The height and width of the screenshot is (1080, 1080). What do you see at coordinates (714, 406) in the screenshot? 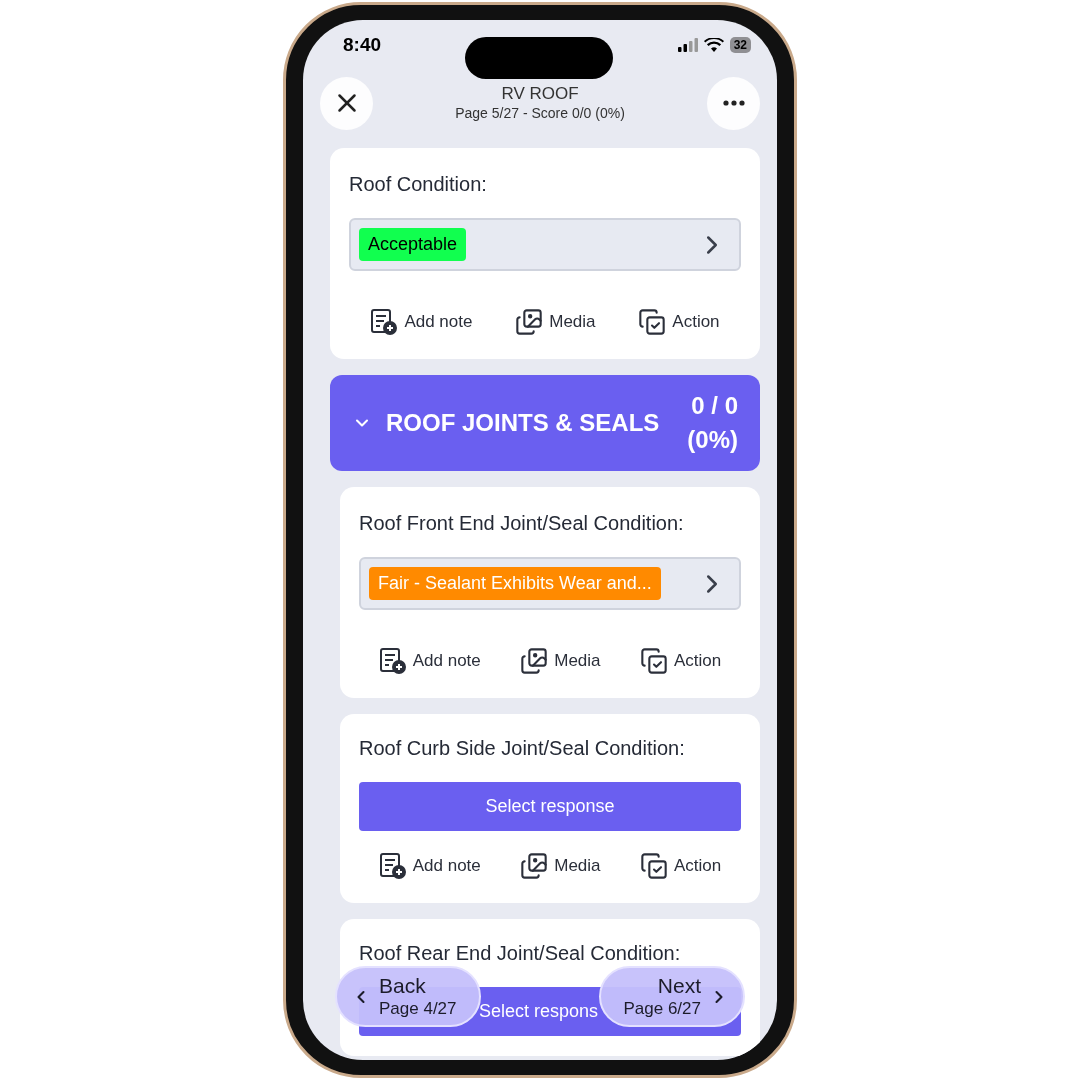
I see `section-score: 0 / 0` at bounding box center [714, 406].